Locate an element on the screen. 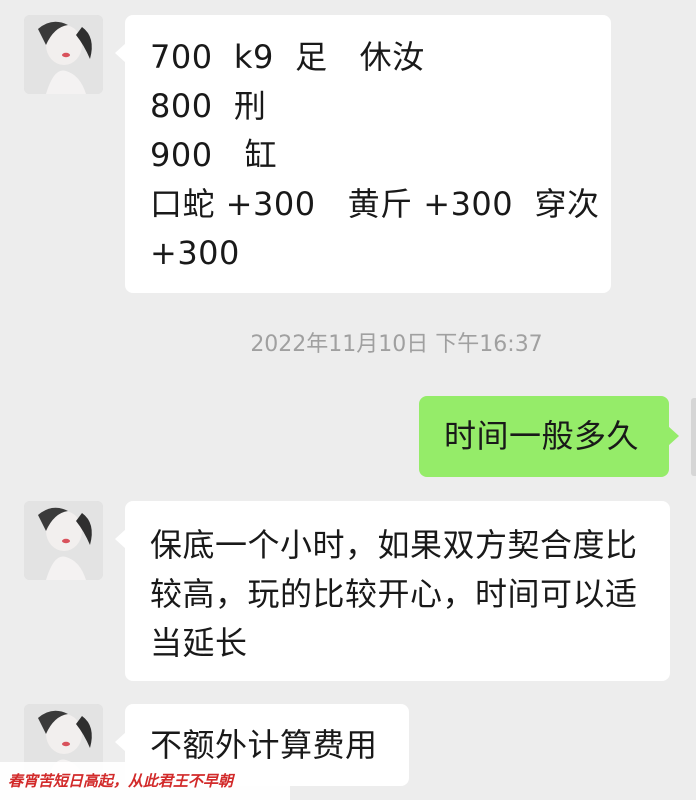 The width and height of the screenshot is (696, 800). self-avatar is located at coordinates (693, 437).